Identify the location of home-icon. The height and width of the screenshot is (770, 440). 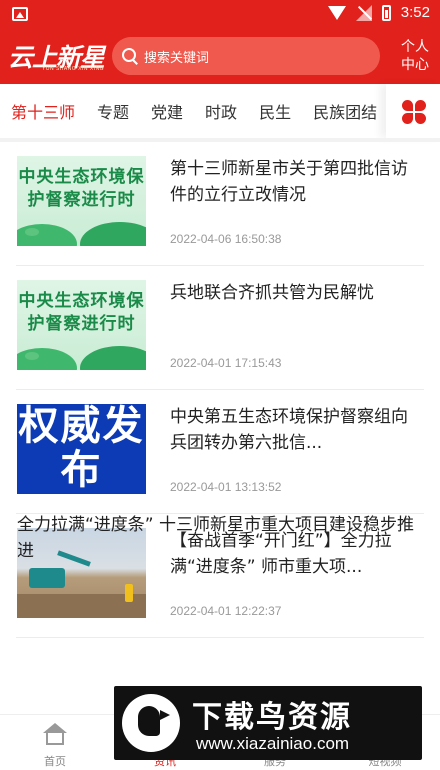
(55, 735).